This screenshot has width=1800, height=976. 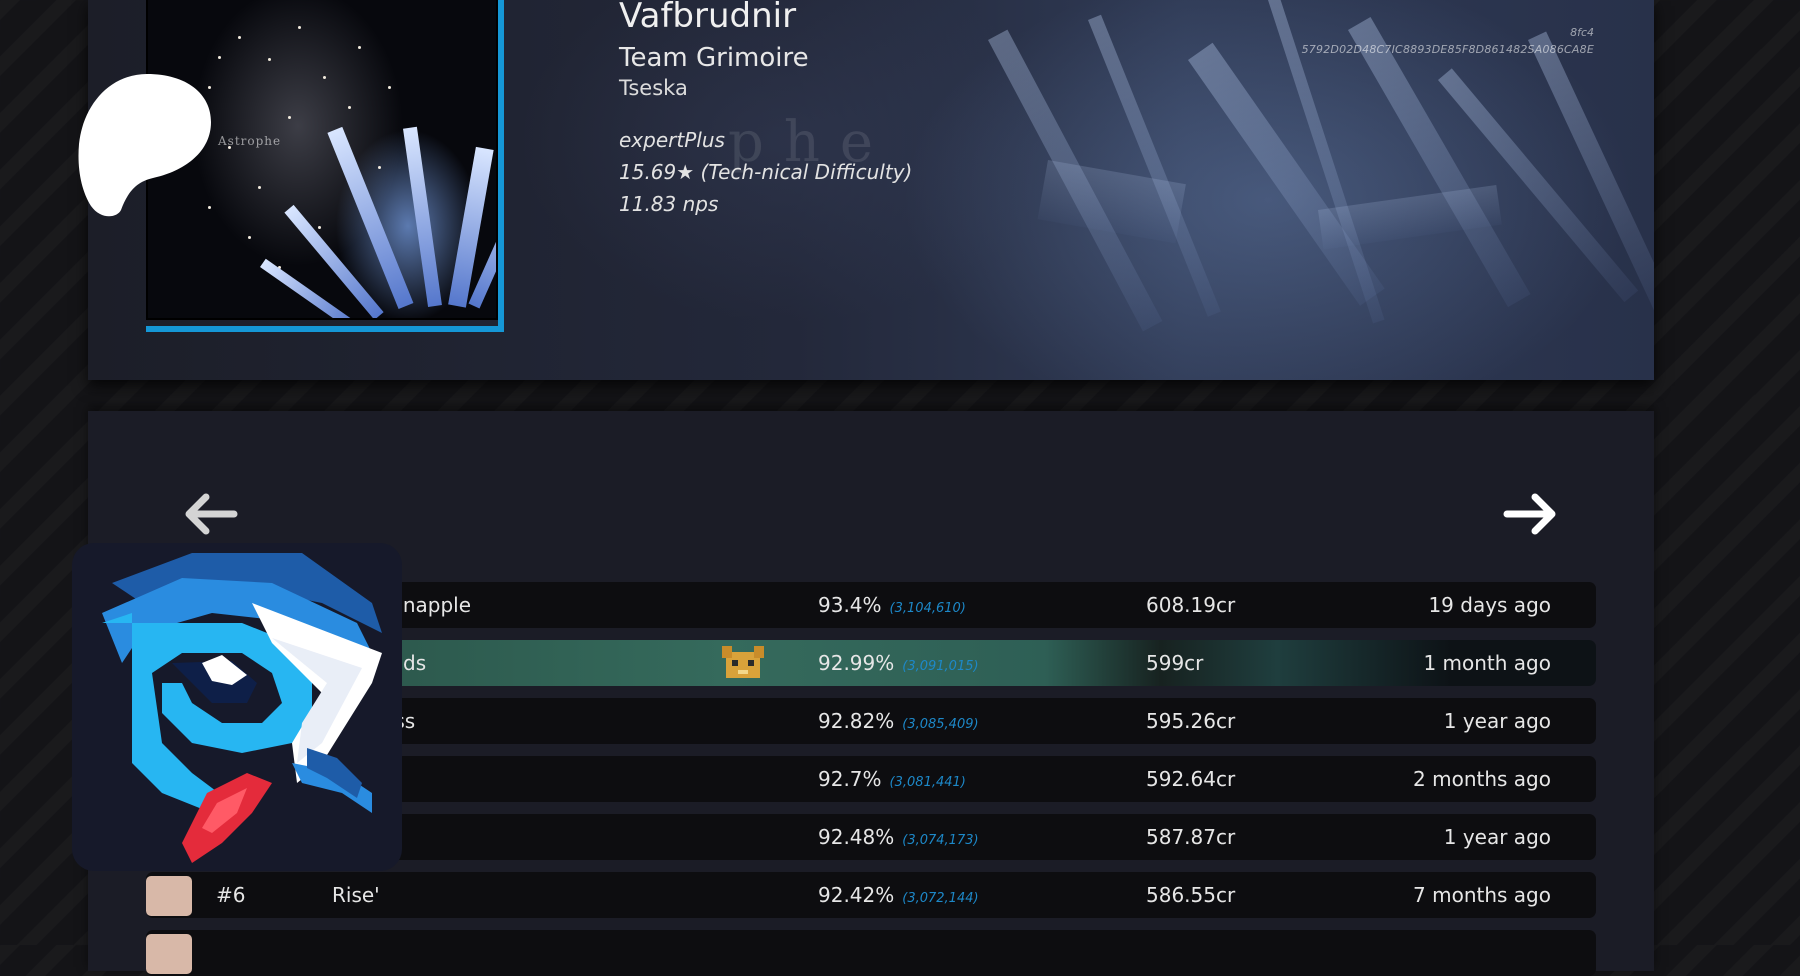 What do you see at coordinates (927, 608) in the screenshot?
I see `score-value: (3,104,610)` at bounding box center [927, 608].